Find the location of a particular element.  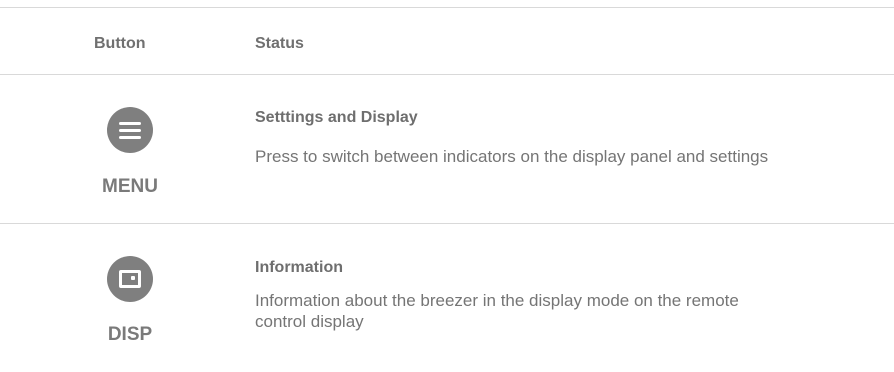

status-title: Setttings and Display is located at coordinates (336, 117).